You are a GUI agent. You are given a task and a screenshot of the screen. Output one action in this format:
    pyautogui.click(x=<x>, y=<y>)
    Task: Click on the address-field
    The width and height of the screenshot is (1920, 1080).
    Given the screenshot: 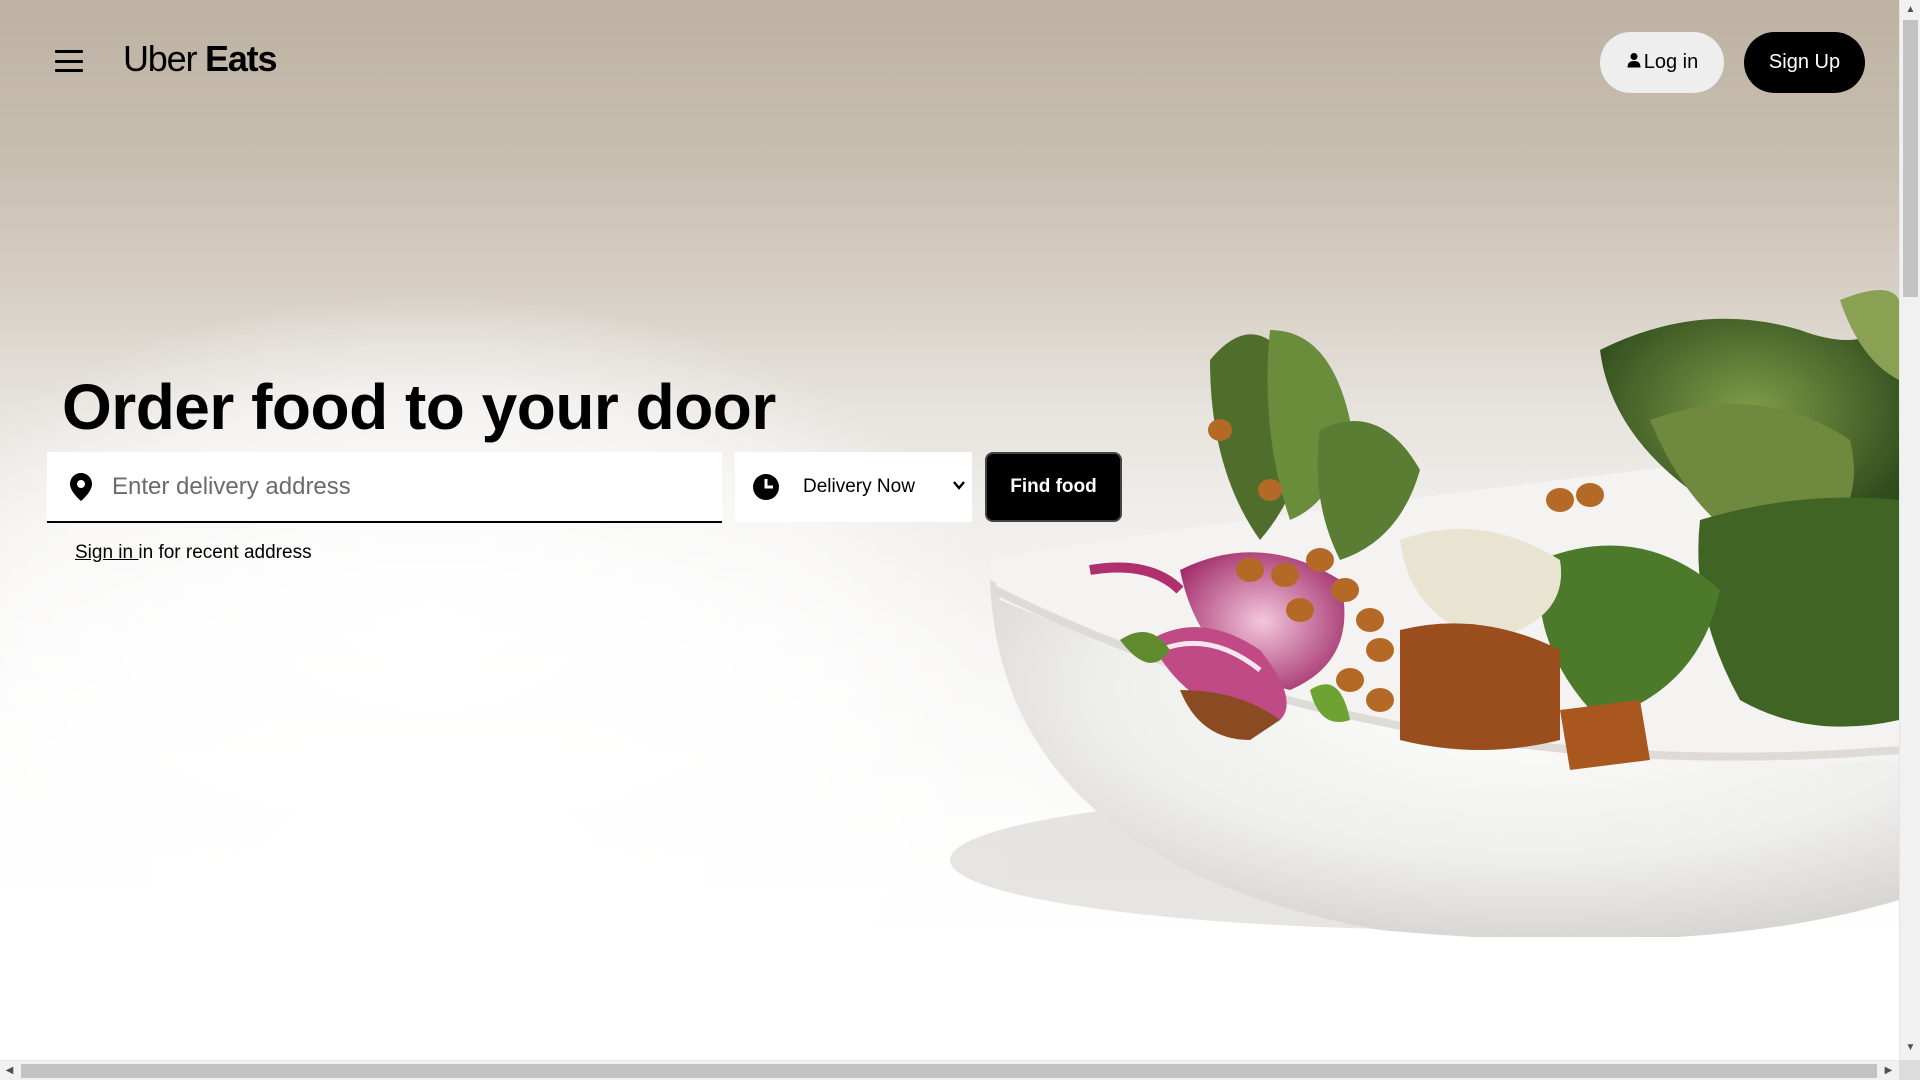 What is the action you would take?
    pyautogui.click(x=384, y=487)
    